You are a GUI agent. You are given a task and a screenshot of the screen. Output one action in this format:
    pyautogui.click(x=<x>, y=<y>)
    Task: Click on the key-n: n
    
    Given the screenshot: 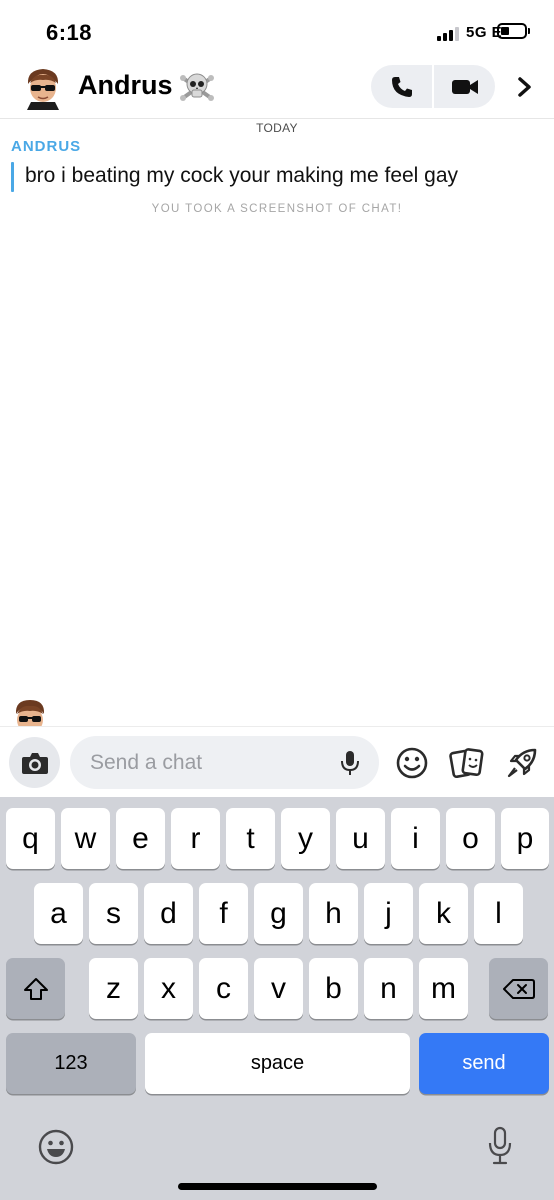 What is the action you would take?
    pyautogui.click(x=388, y=988)
    